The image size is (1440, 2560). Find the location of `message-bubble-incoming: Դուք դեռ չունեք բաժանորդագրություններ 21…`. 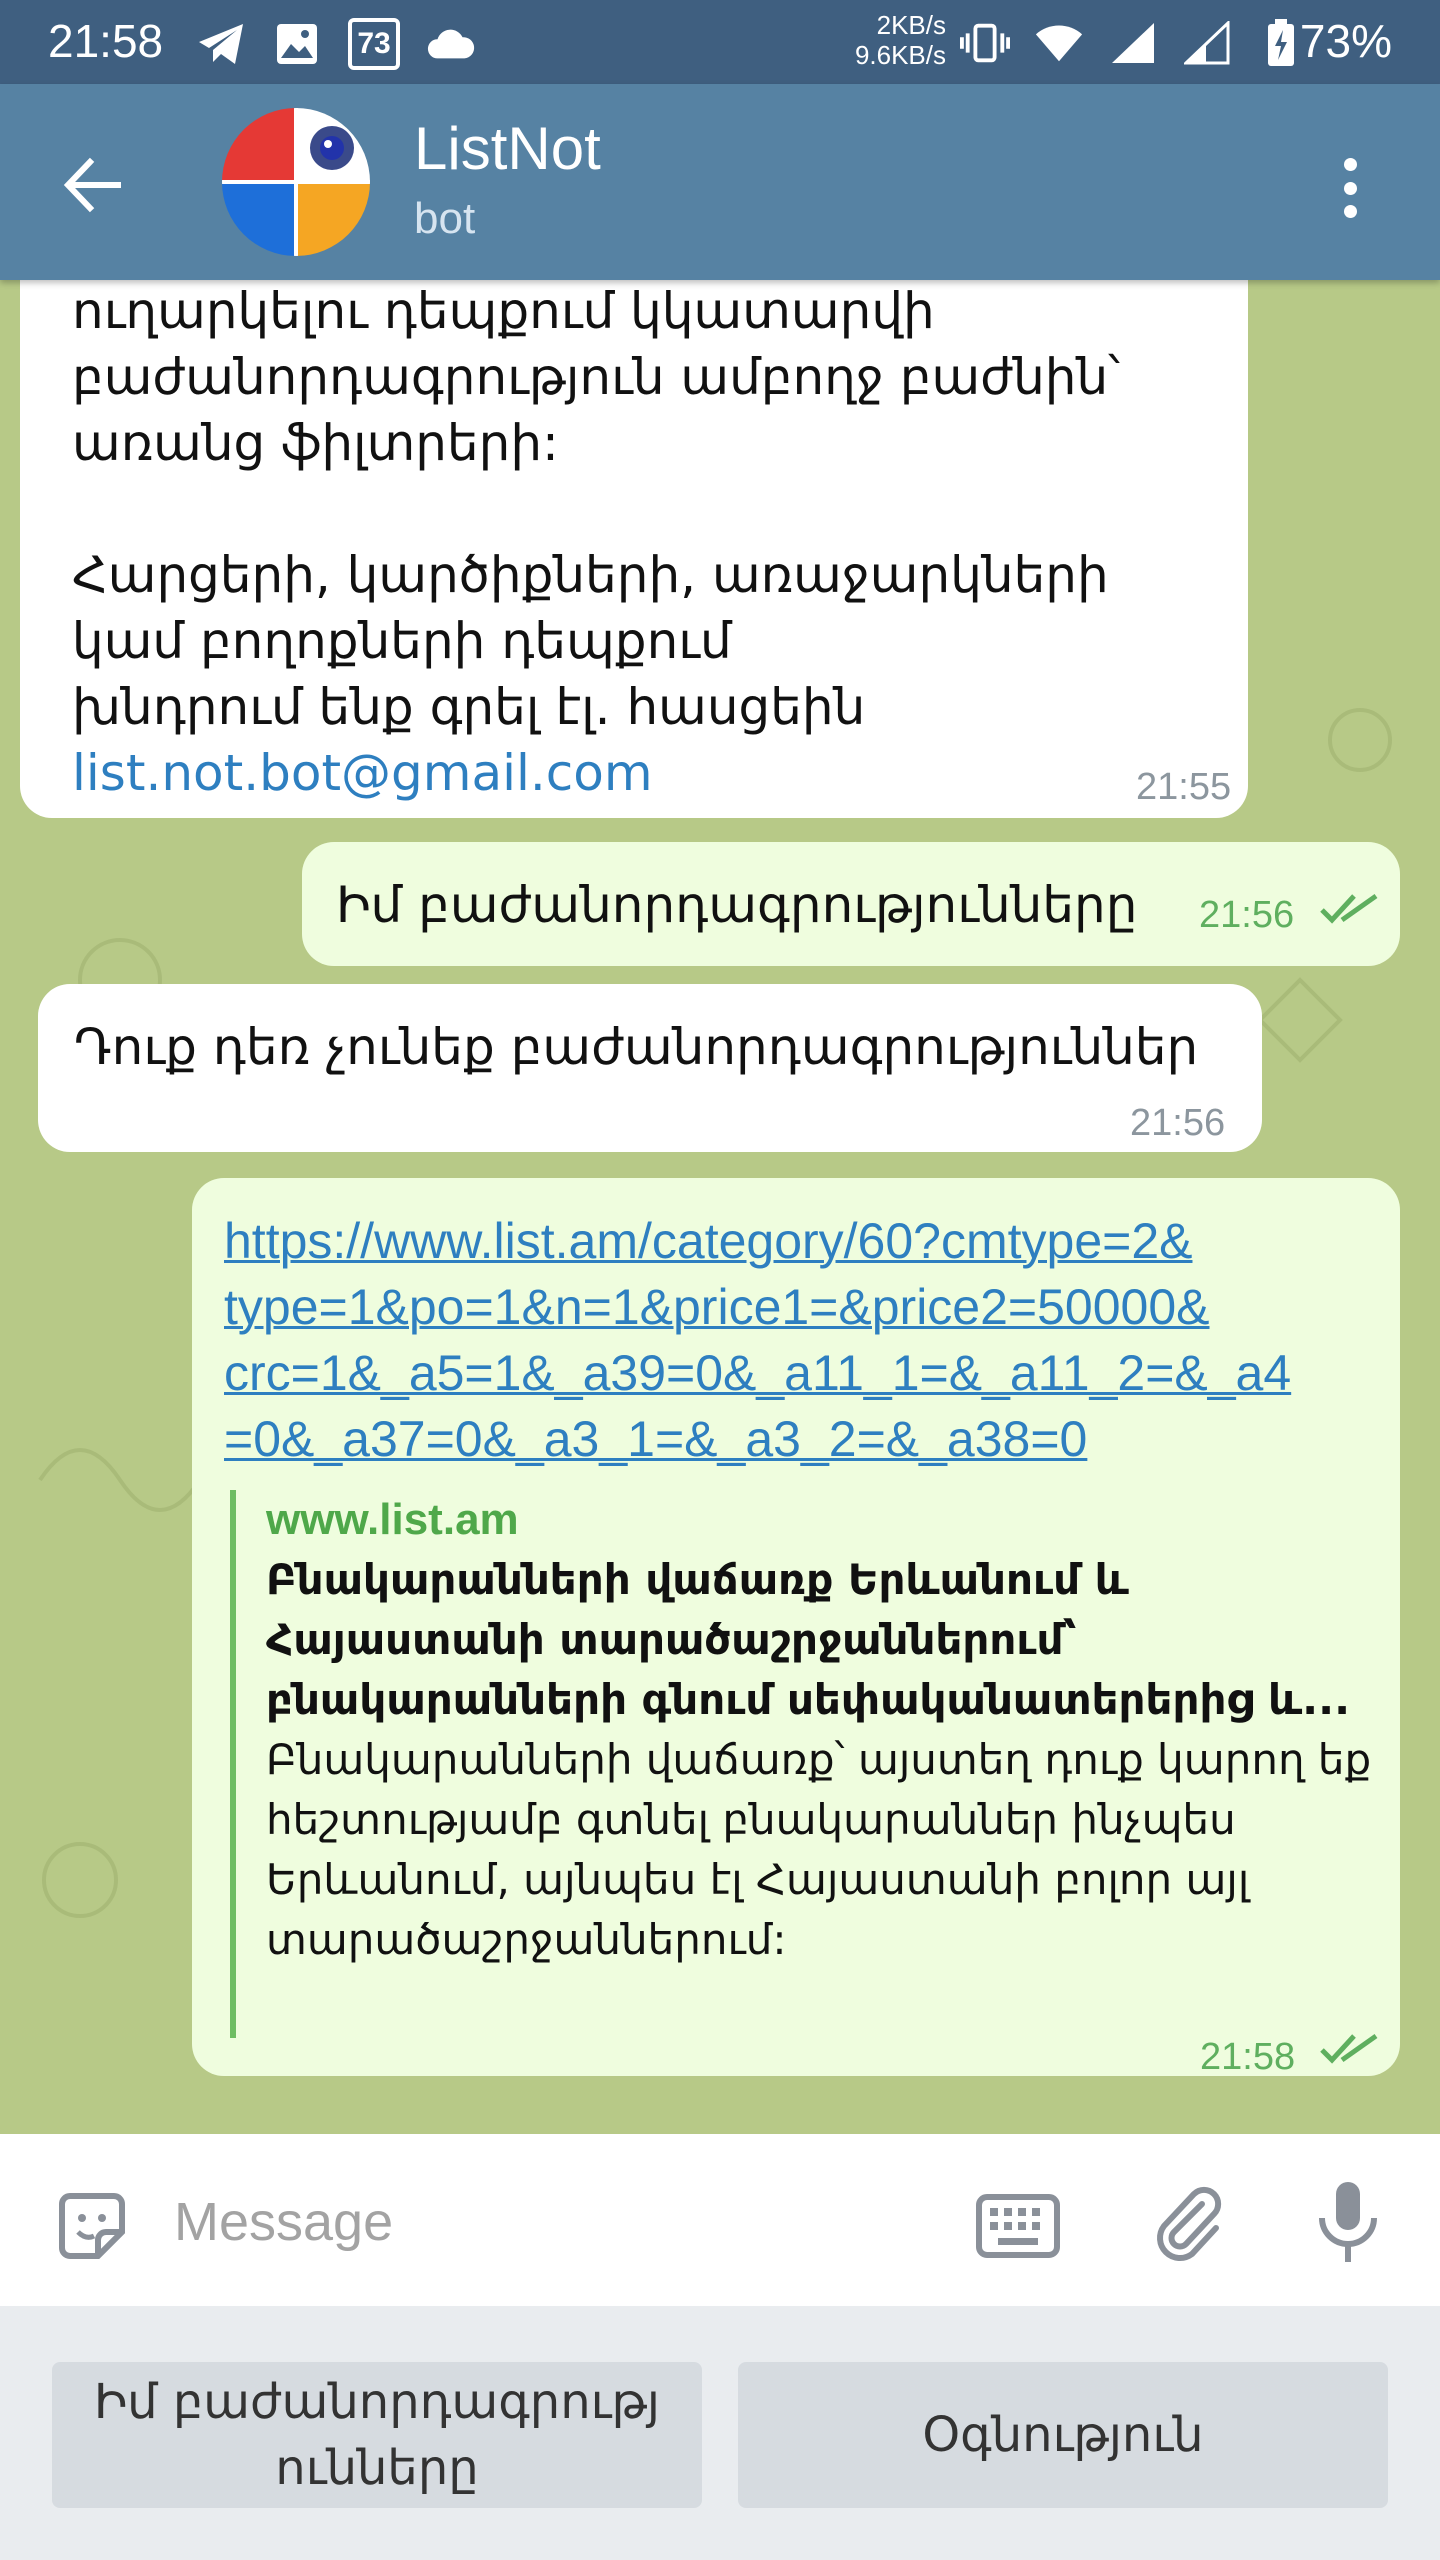

message-bubble-incoming: Դուք դեռ չունեք բաժանորդագրություններ 21… is located at coordinates (650, 1068).